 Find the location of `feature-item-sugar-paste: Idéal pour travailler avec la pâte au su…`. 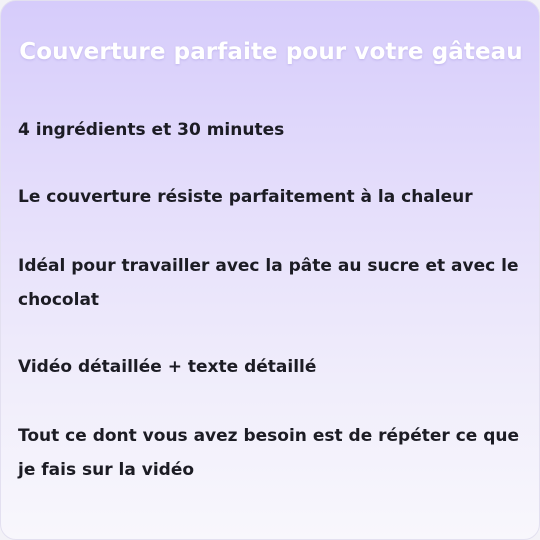

feature-item-sugar-paste: Idéal pour travailler avec la pâte au su… is located at coordinates (268, 283).